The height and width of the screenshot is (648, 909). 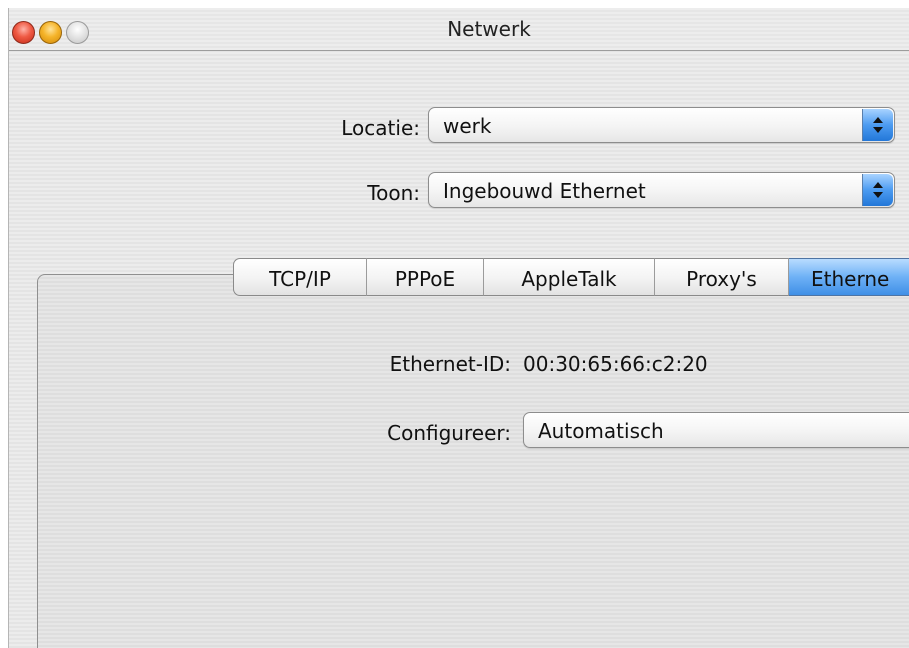 What do you see at coordinates (380, 128) in the screenshot?
I see `location-label: Locatie:` at bounding box center [380, 128].